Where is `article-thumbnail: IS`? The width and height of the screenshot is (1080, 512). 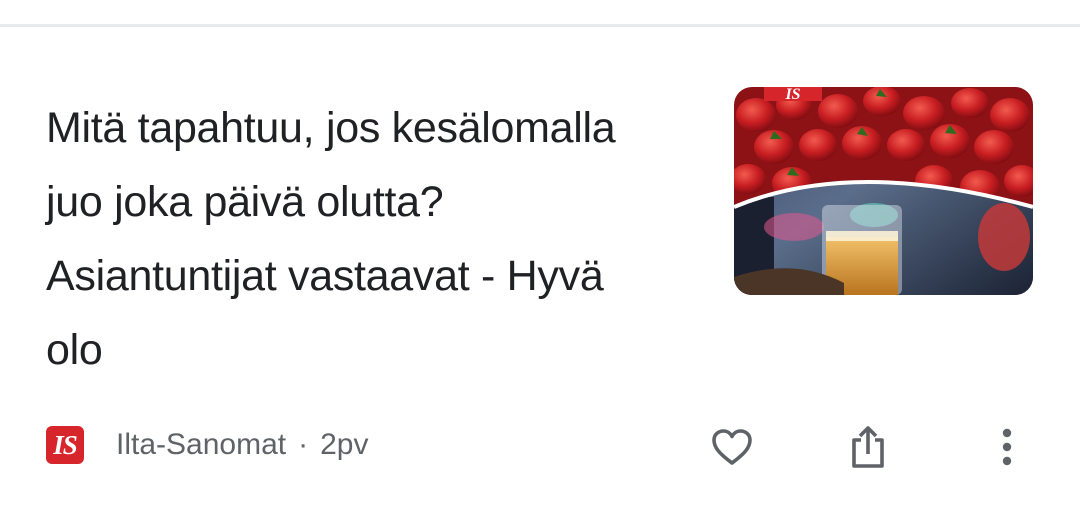 article-thumbnail: IS is located at coordinates (883, 191).